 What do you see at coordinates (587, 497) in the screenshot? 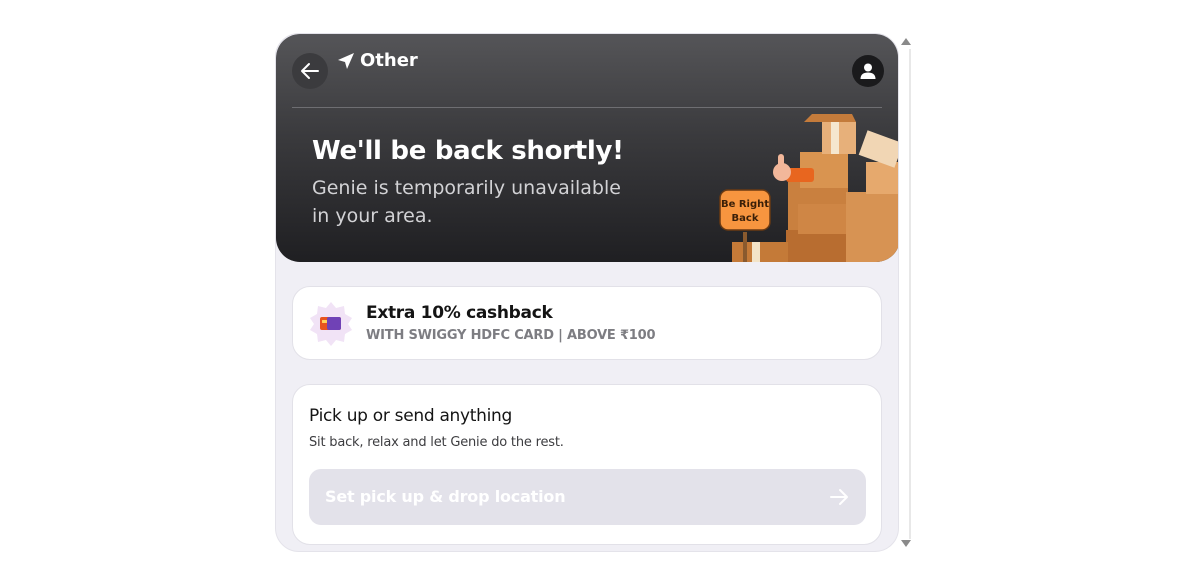
I see `set-location-button: Set pick up & drop location` at bounding box center [587, 497].